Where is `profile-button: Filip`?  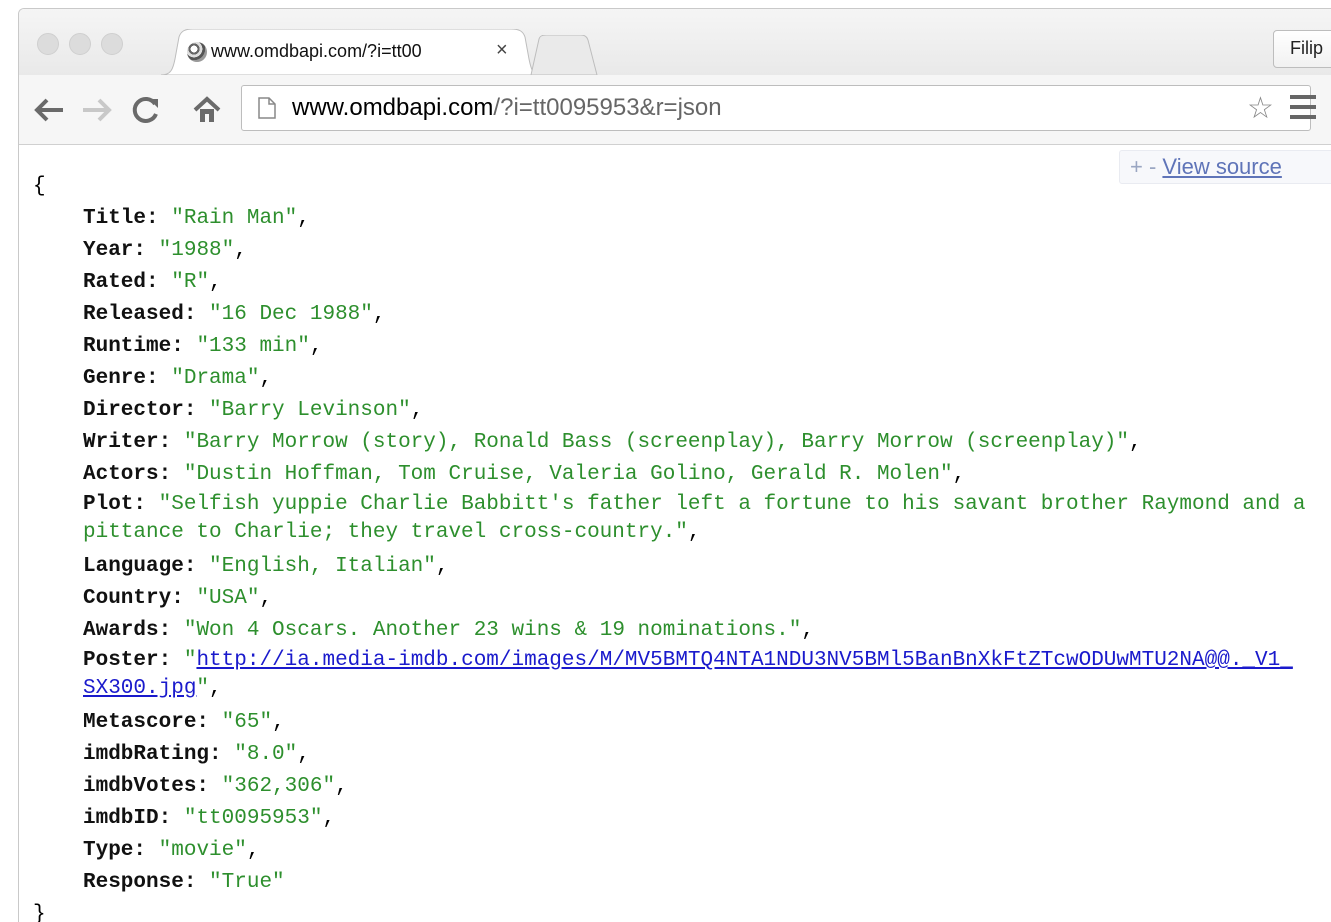 profile-button: Filip is located at coordinates (1302, 49).